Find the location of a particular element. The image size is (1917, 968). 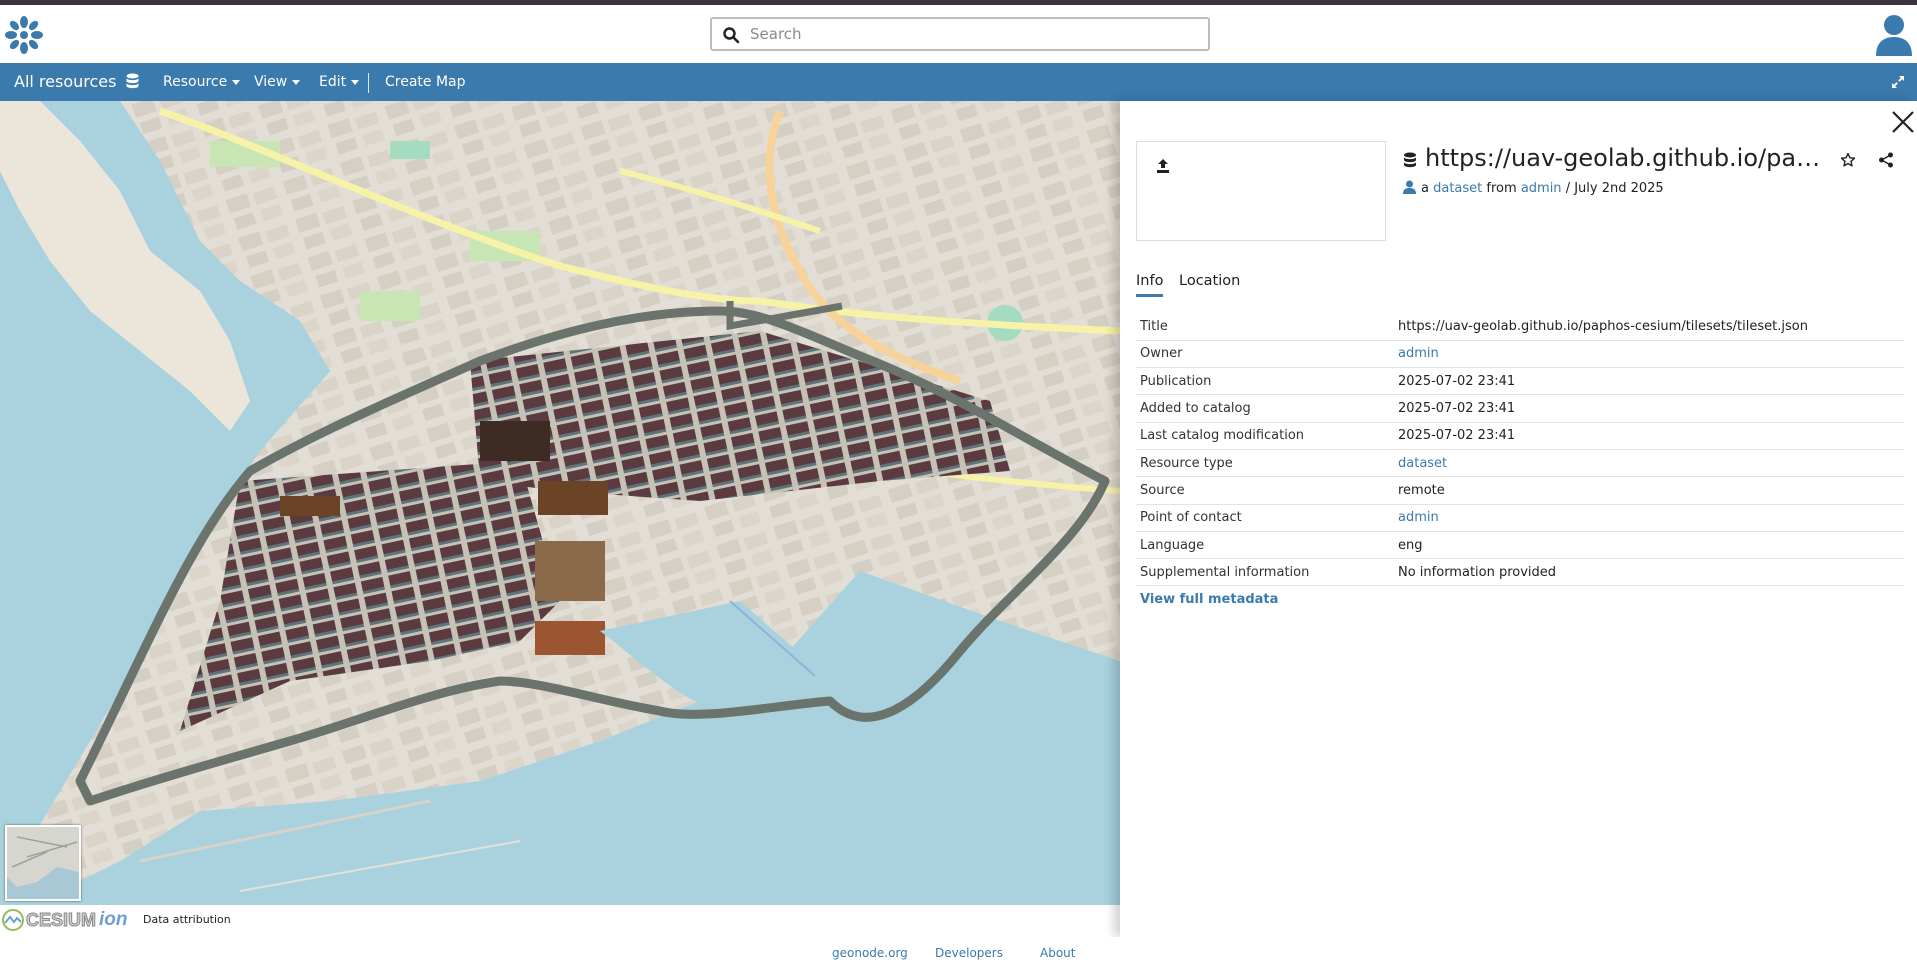

metadata-value: No information provided is located at coordinates (1651, 572).